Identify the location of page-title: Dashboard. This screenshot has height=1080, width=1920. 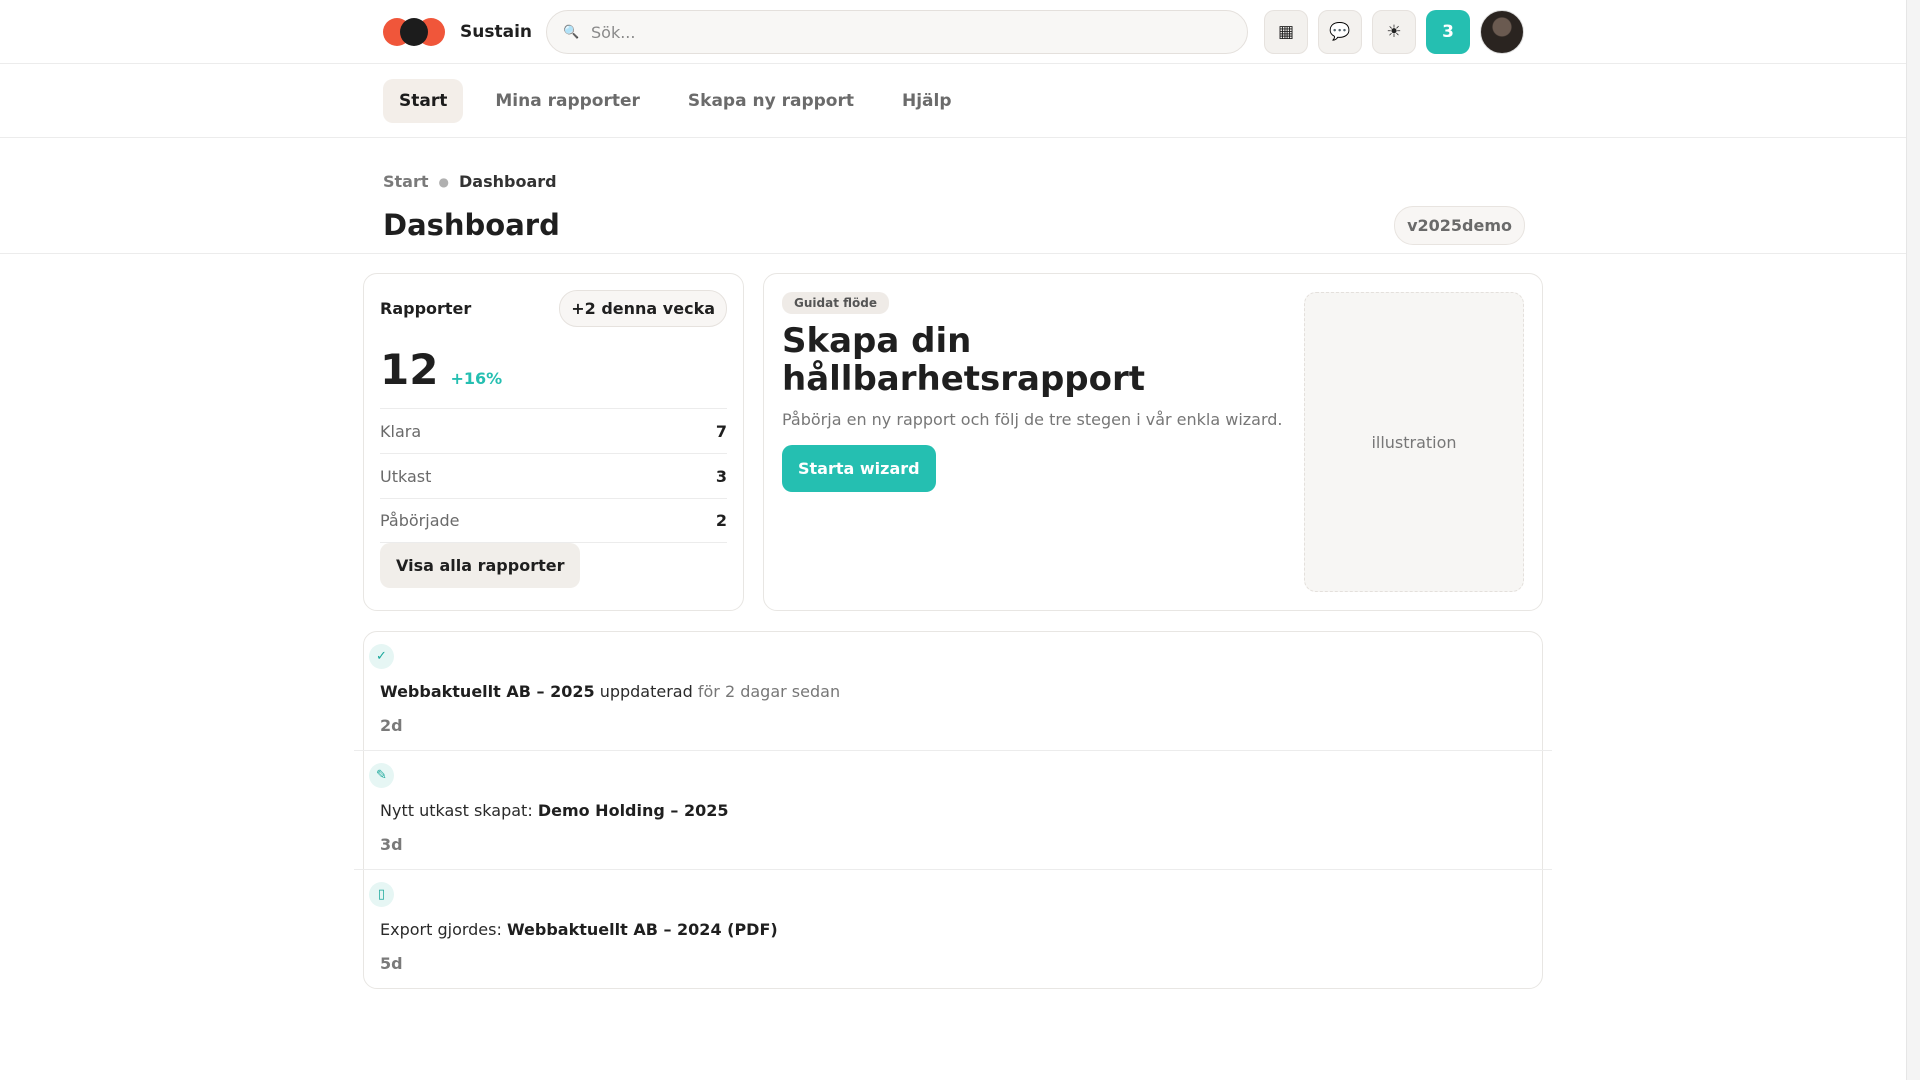
(471, 225).